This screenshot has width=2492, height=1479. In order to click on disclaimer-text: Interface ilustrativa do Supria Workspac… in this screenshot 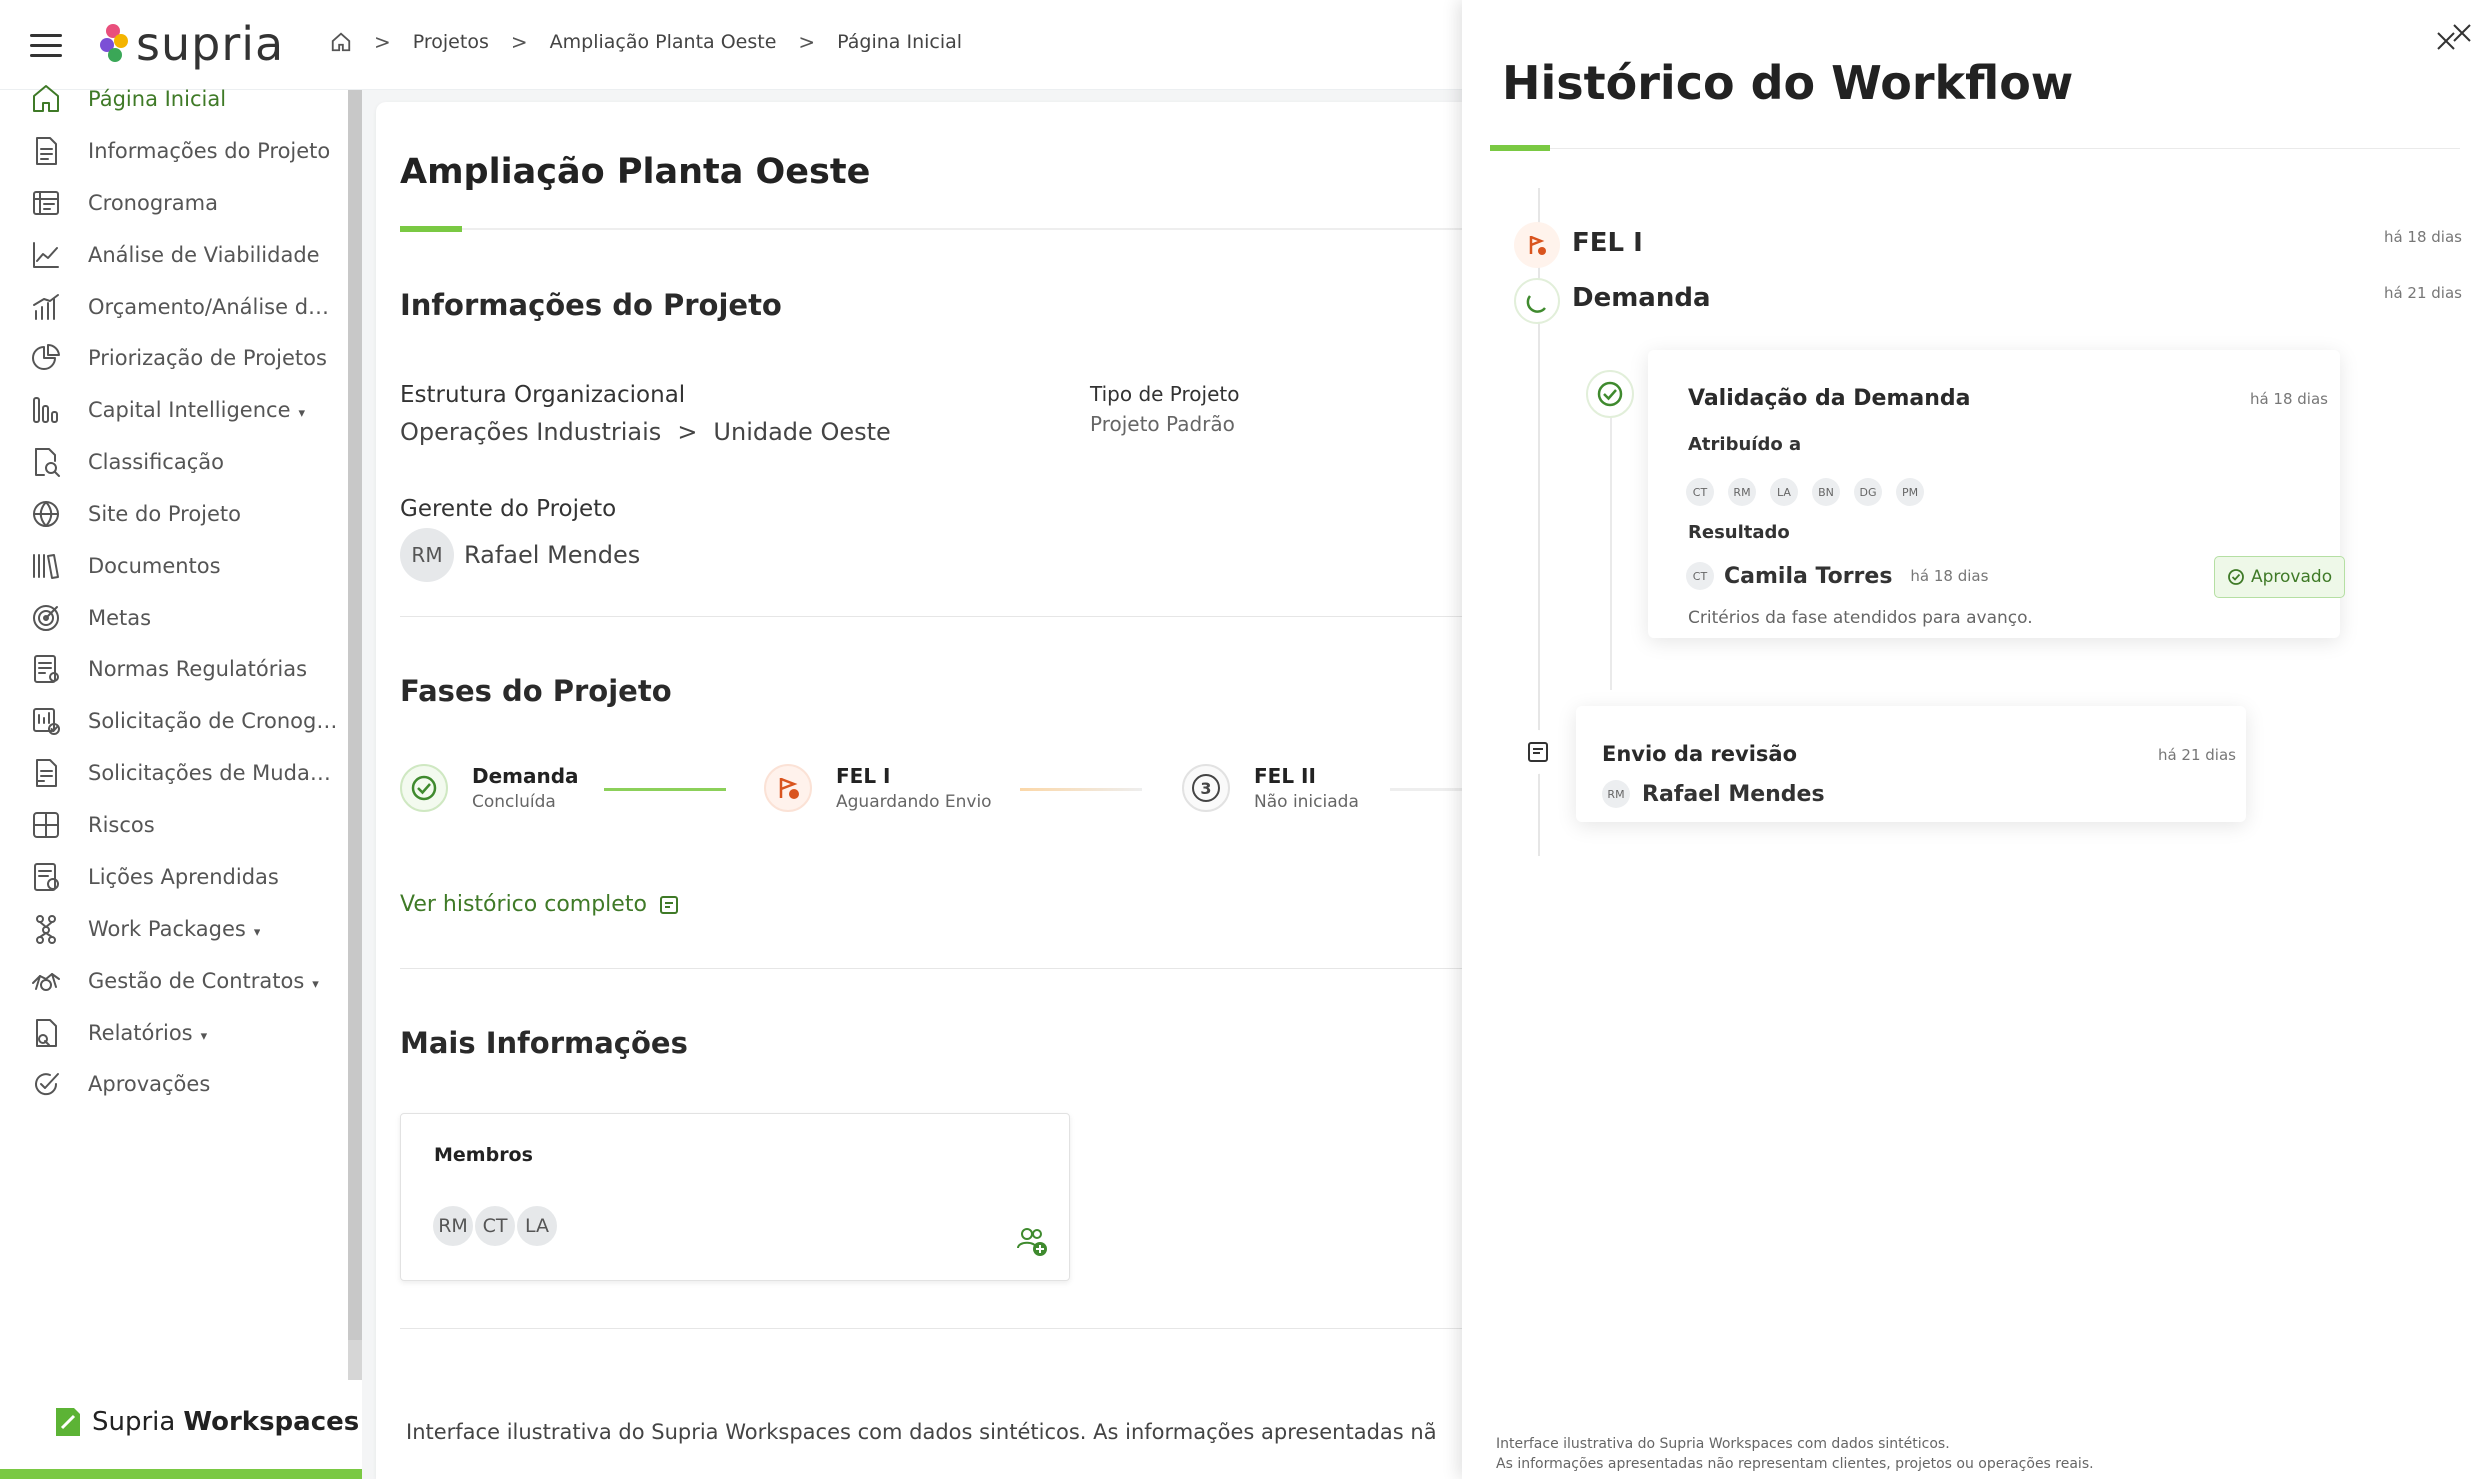, I will do `click(921, 1432)`.